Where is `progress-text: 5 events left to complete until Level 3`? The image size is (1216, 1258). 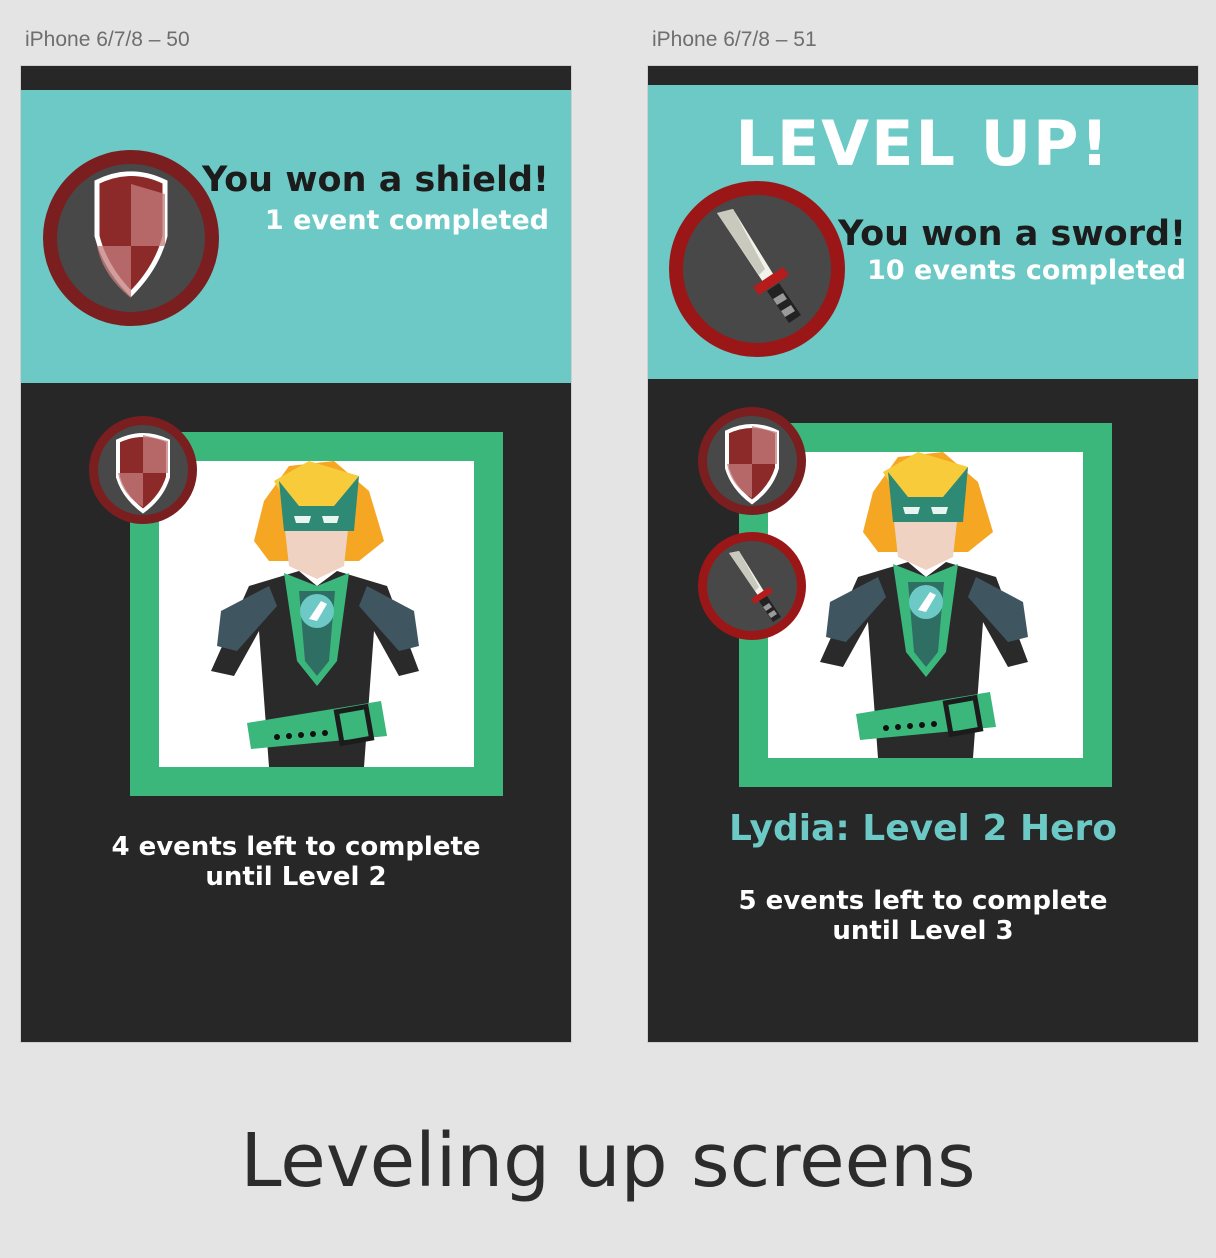
progress-text: 5 events left to complete until Level 3 is located at coordinates (923, 916).